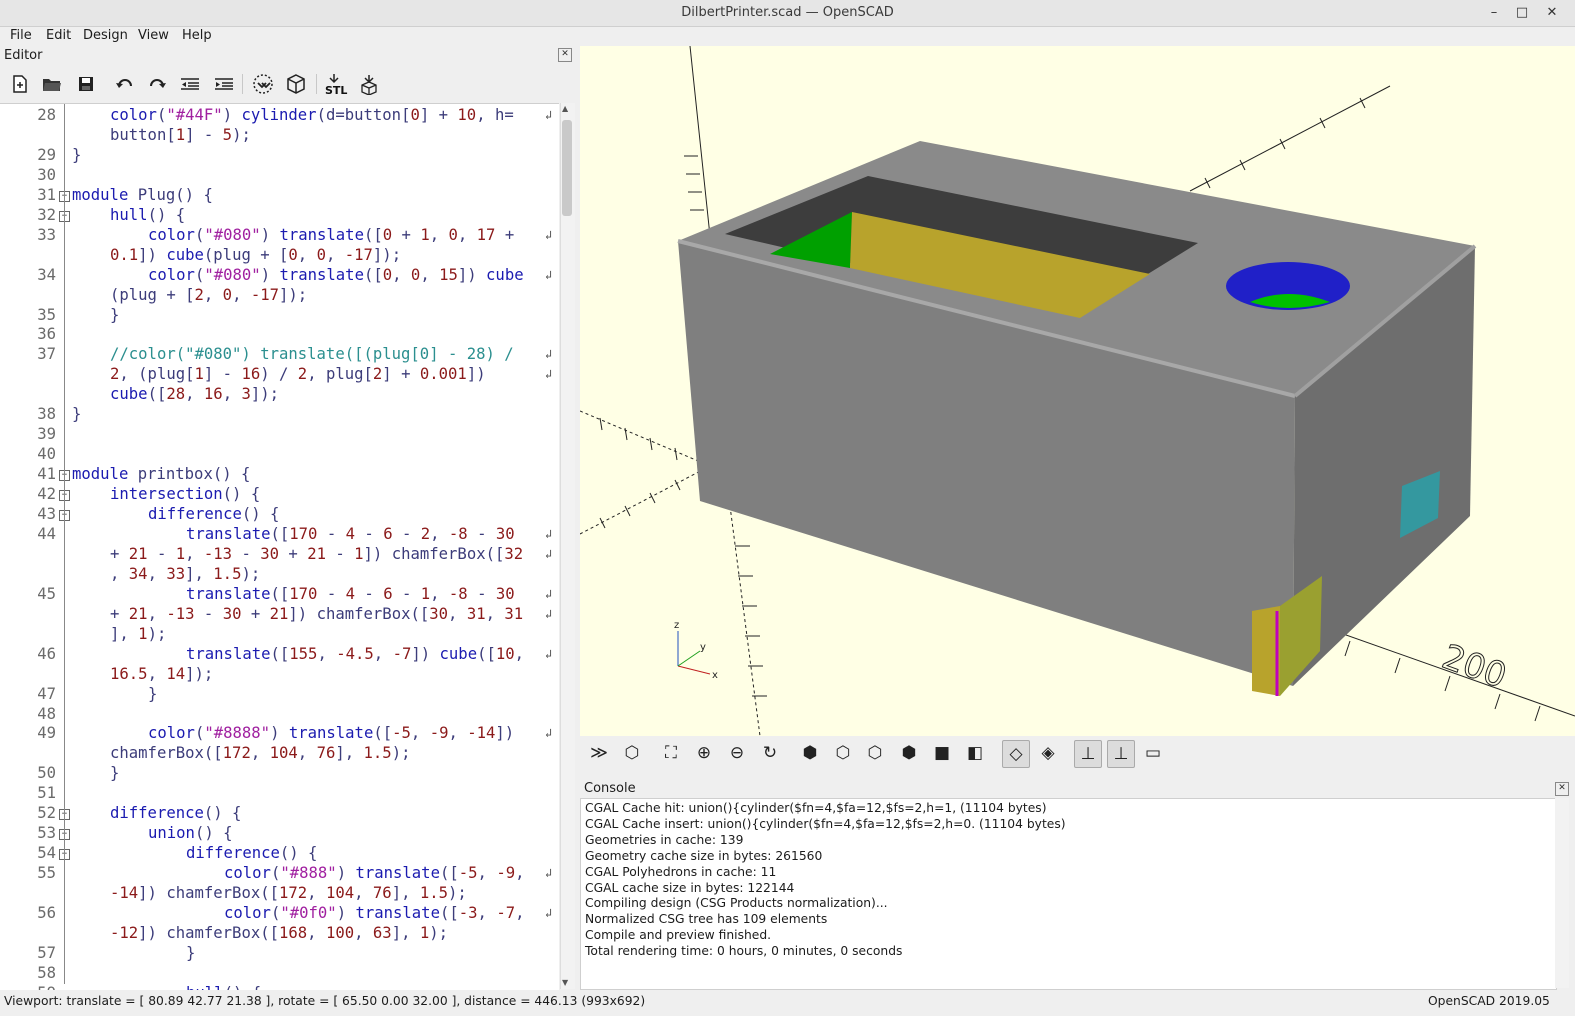  I want to click on show-scale-icon: ⊥, so click(1121, 754).